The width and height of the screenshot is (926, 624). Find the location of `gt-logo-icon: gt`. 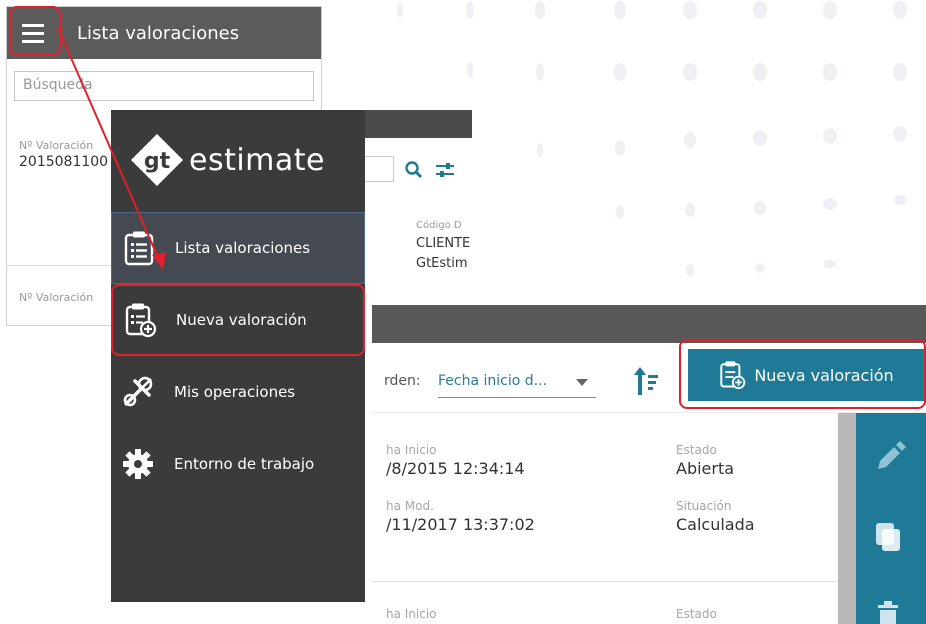

gt-logo-icon: gt is located at coordinates (157, 160).